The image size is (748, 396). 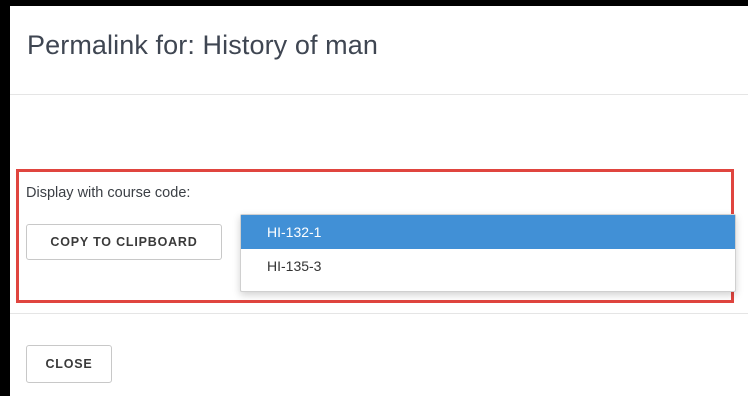 I want to click on course-code-option: HI-135-3, so click(x=488, y=266).